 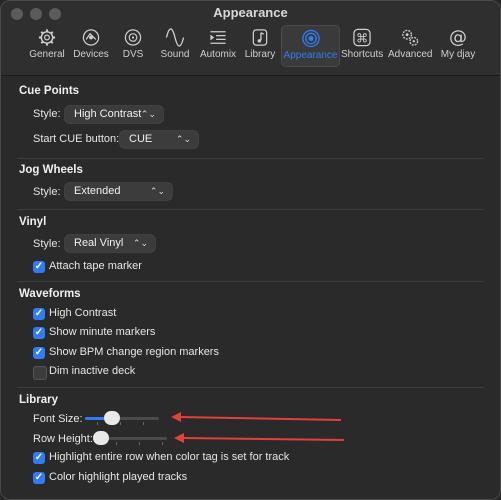 What do you see at coordinates (38, 400) in the screenshot?
I see `section-title-library: Library` at bounding box center [38, 400].